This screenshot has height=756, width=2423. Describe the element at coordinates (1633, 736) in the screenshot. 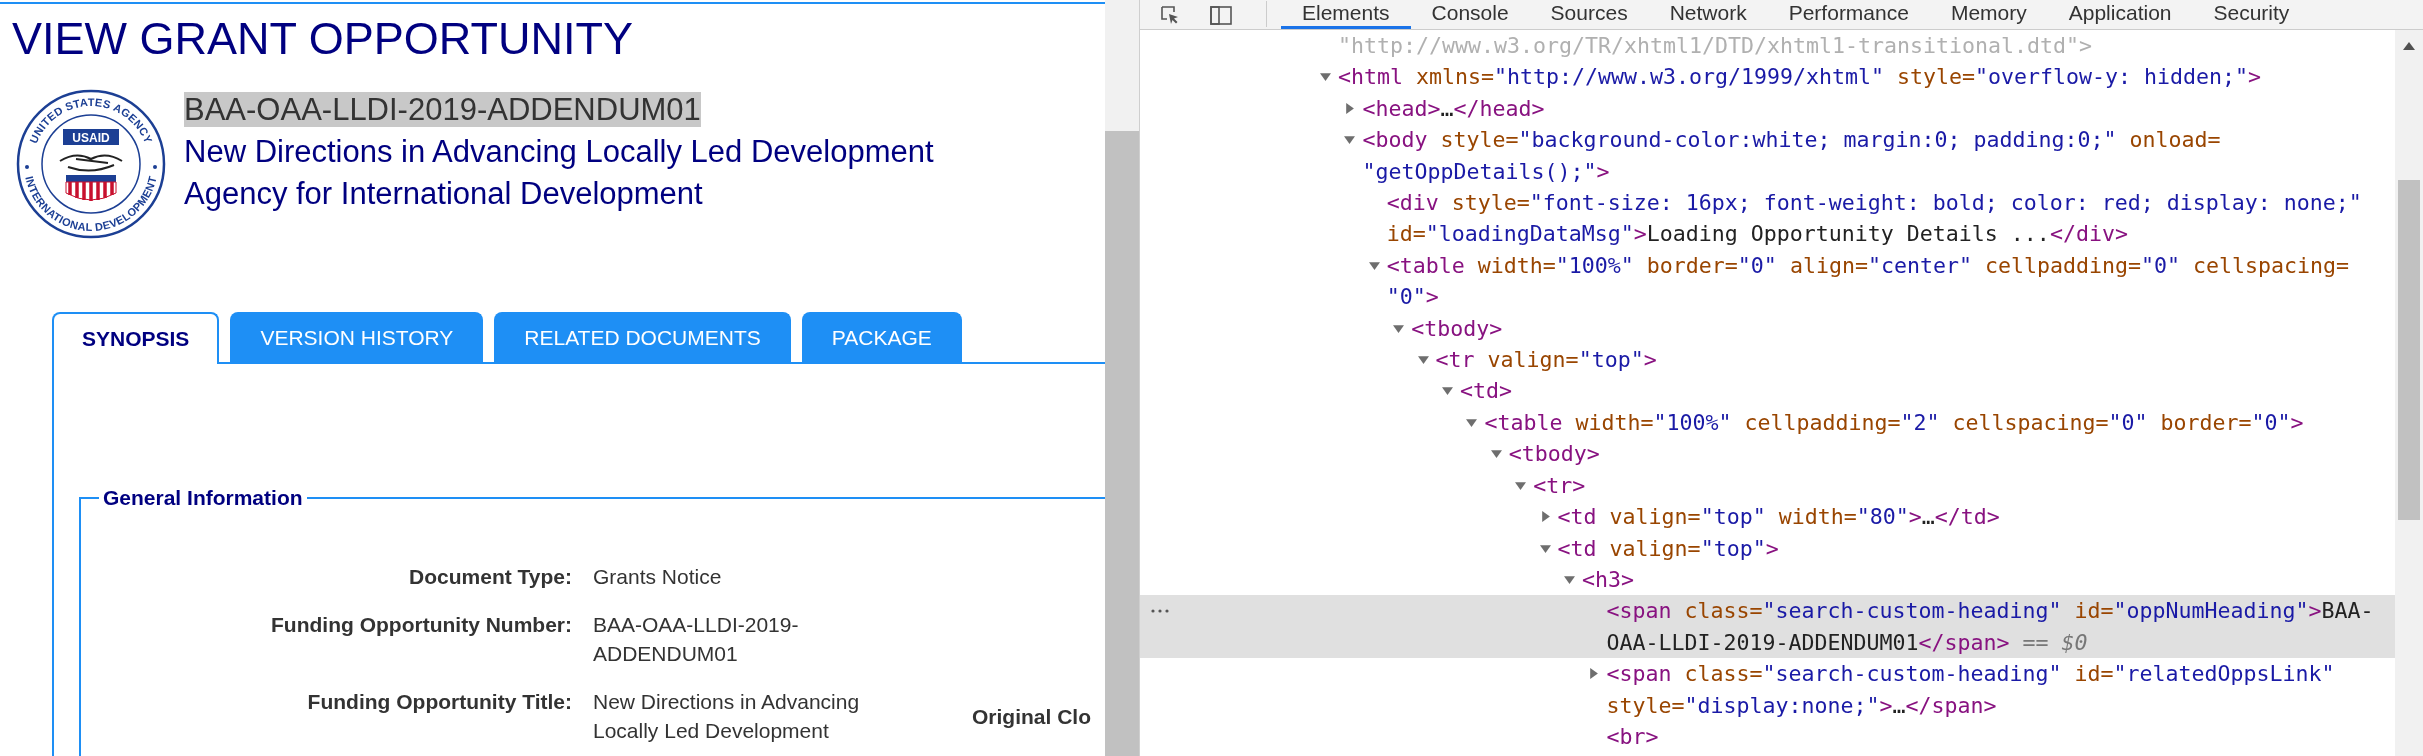

I see `dom-node-markup: <br>` at that location.